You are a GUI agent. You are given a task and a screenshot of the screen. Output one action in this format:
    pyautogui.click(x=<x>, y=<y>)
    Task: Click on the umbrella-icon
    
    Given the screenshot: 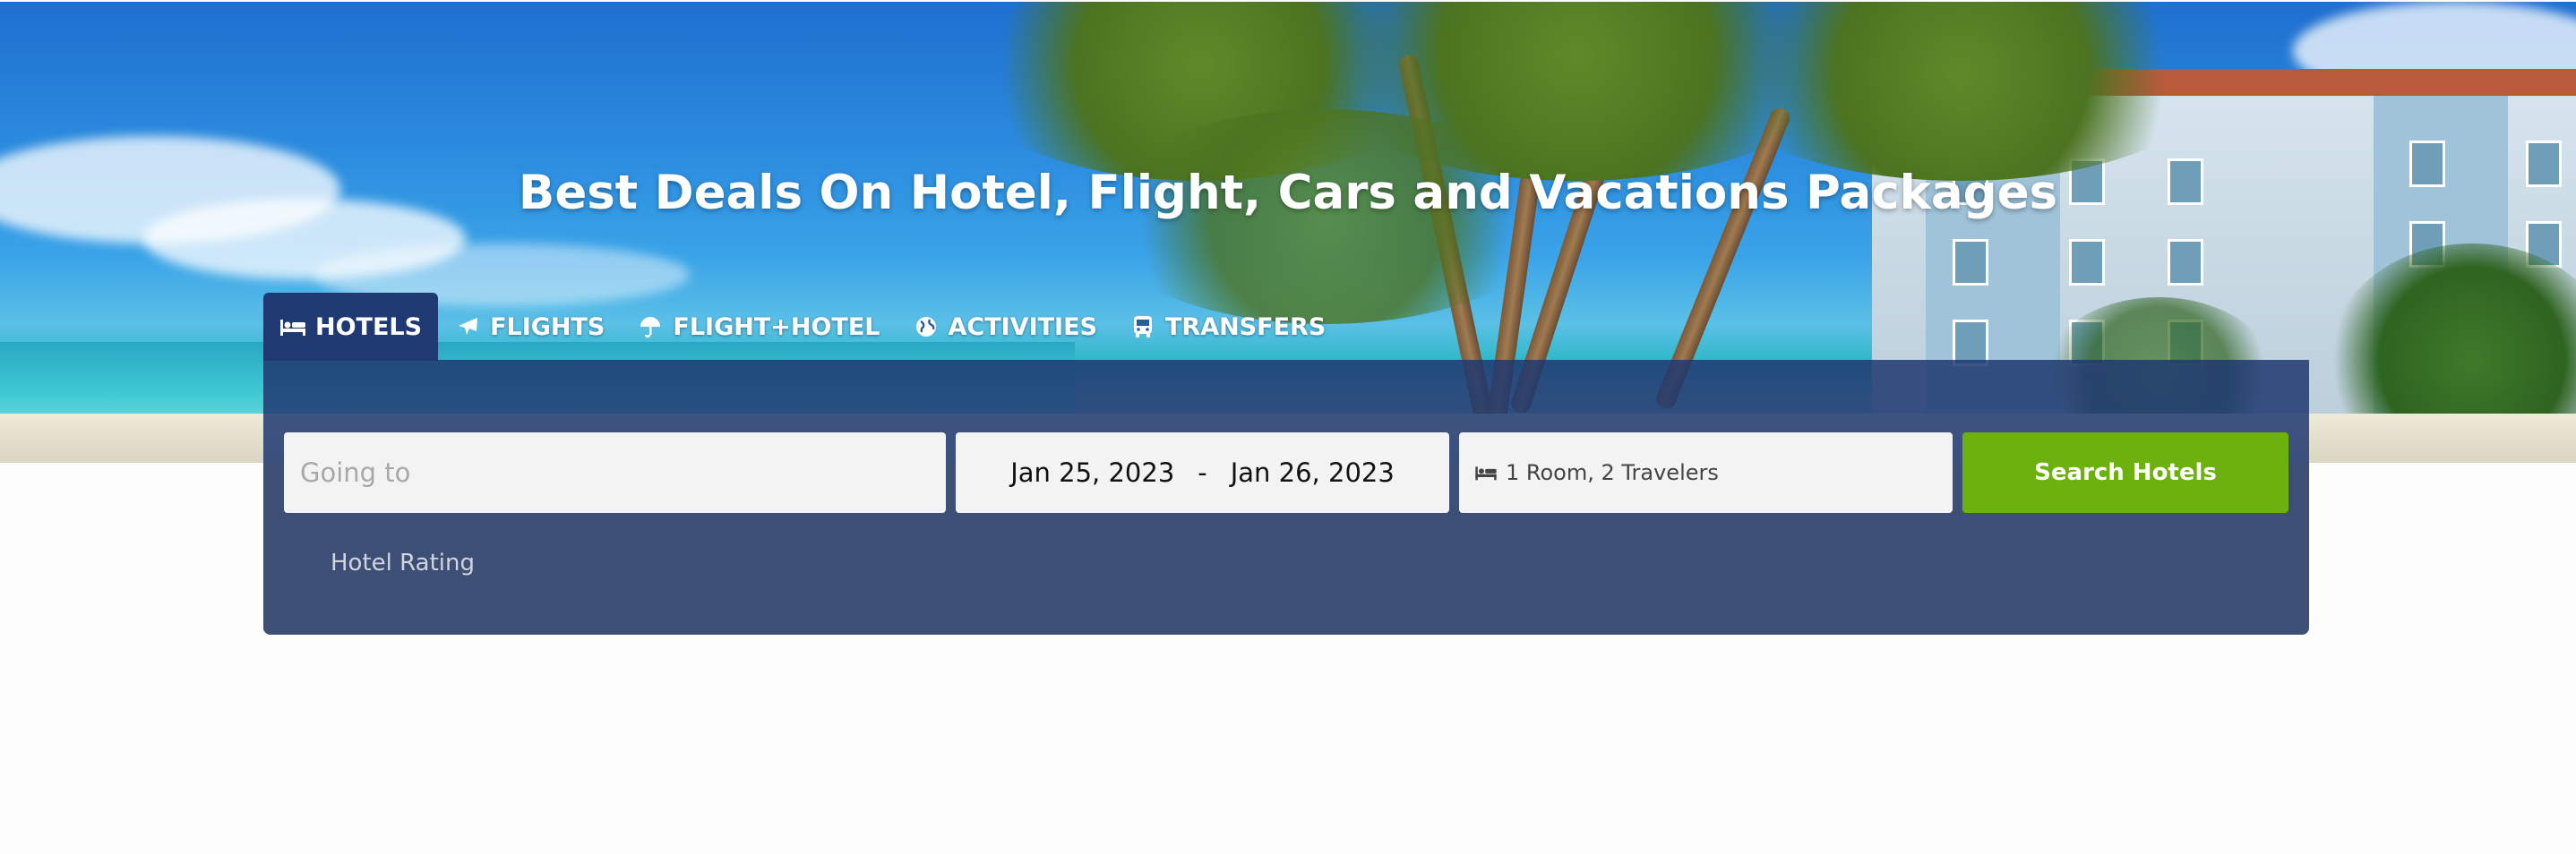 What is the action you would take?
    pyautogui.click(x=650, y=326)
    